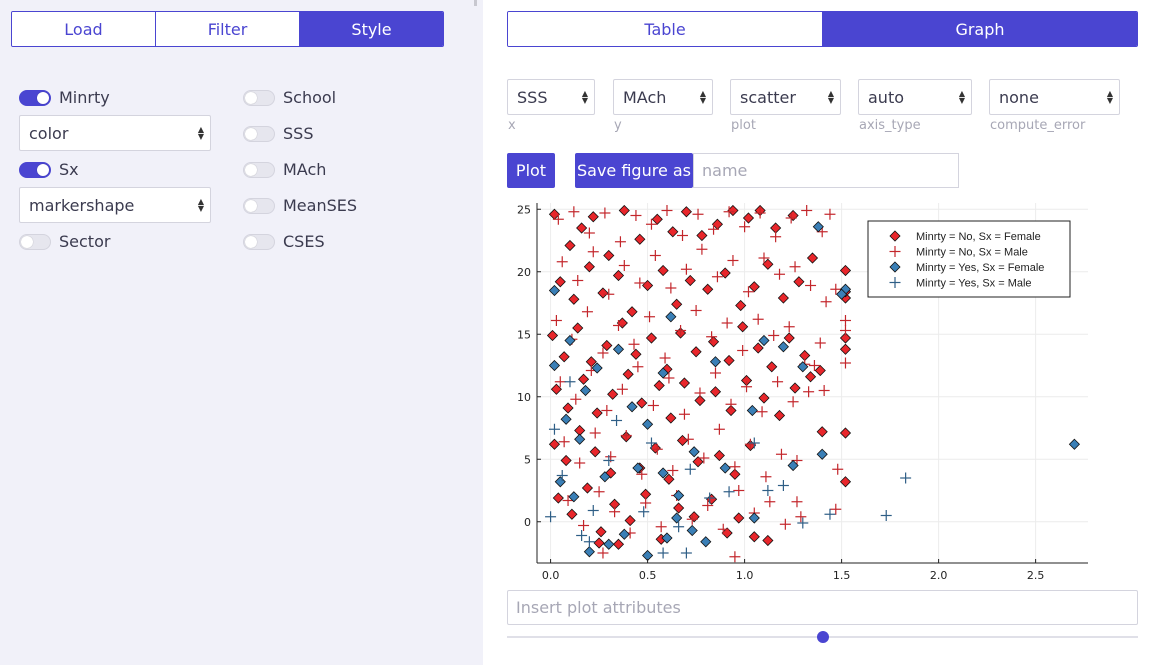  Describe the element at coordinates (278, 133) in the screenshot. I see `toggle-row-sss: SSS` at that location.